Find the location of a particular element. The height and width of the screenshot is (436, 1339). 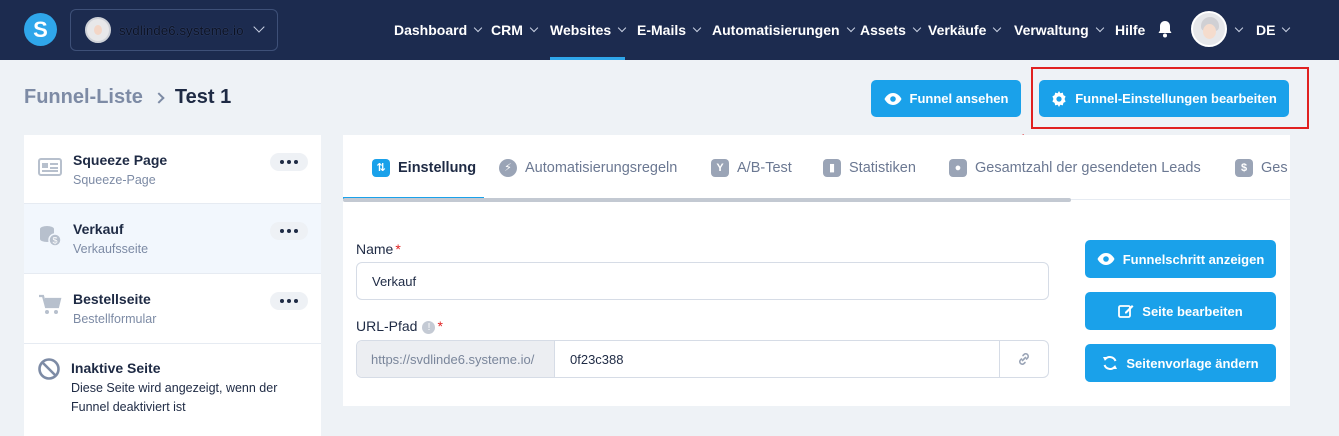

view-funnel-label: Funnel ansehen is located at coordinates (959, 98).